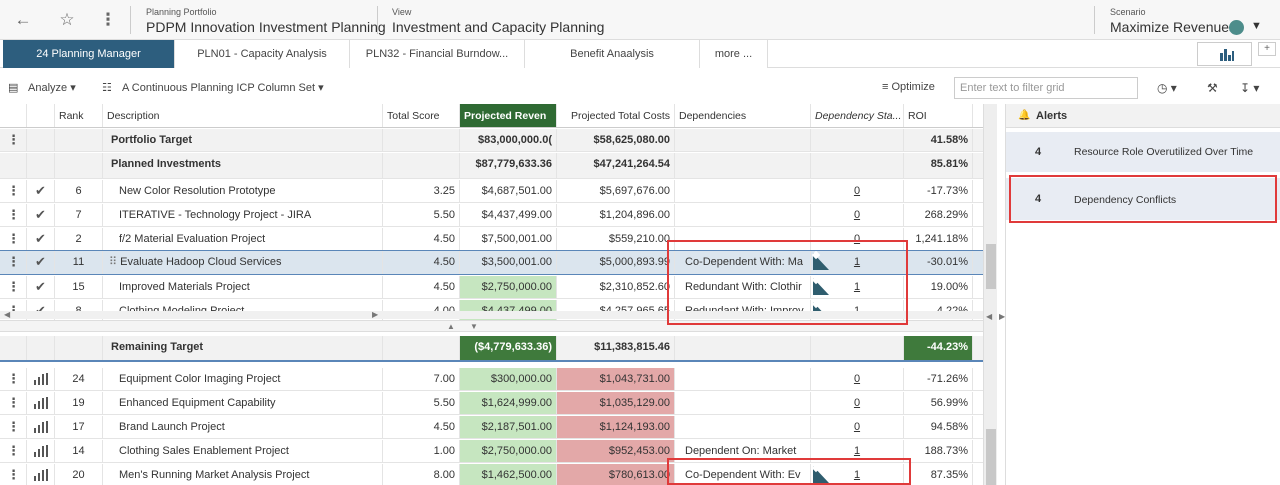  What do you see at coordinates (616, 427) in the screenshot?
I see `costs-cell: $1,124,193.00` at bounding box center [616, 427].